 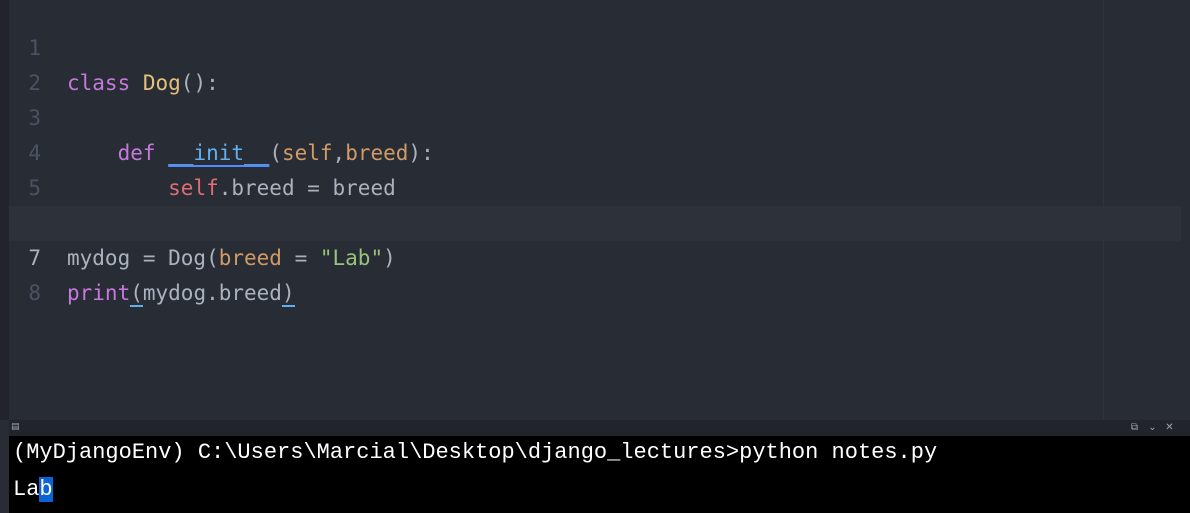 I want to click on code-line: 8, so click(x=595, y=273).